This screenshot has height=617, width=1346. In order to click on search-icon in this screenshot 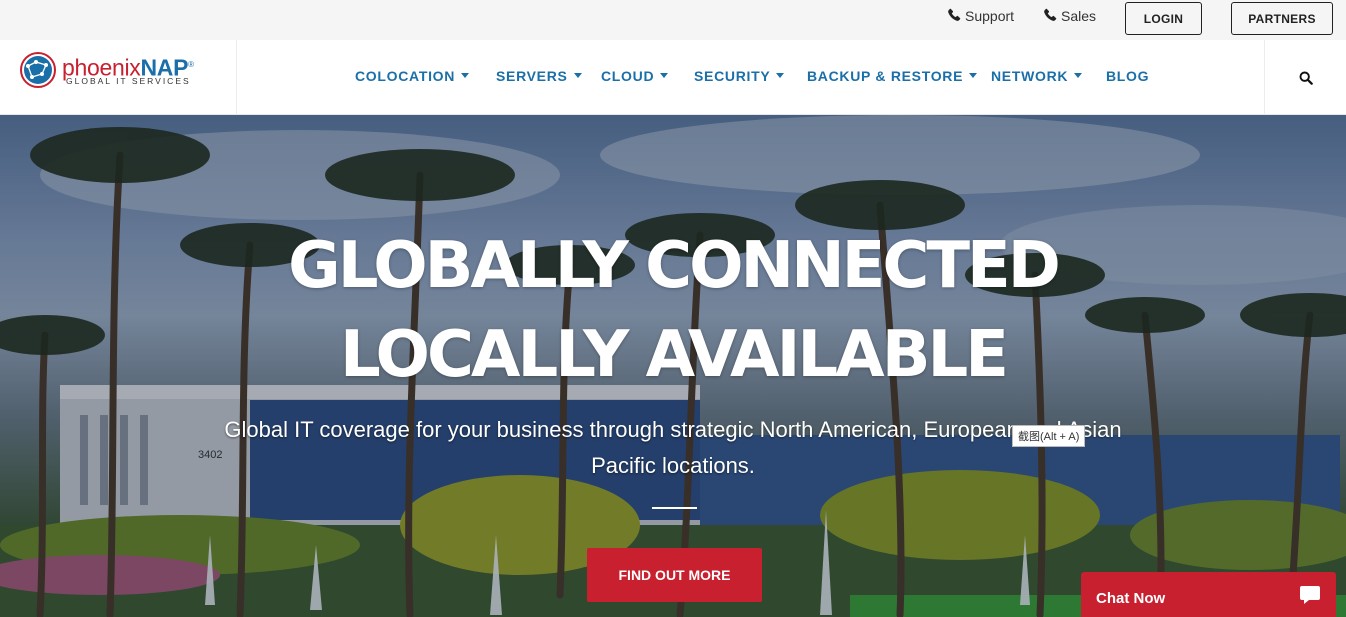, I will do `click(1306, 78)`.